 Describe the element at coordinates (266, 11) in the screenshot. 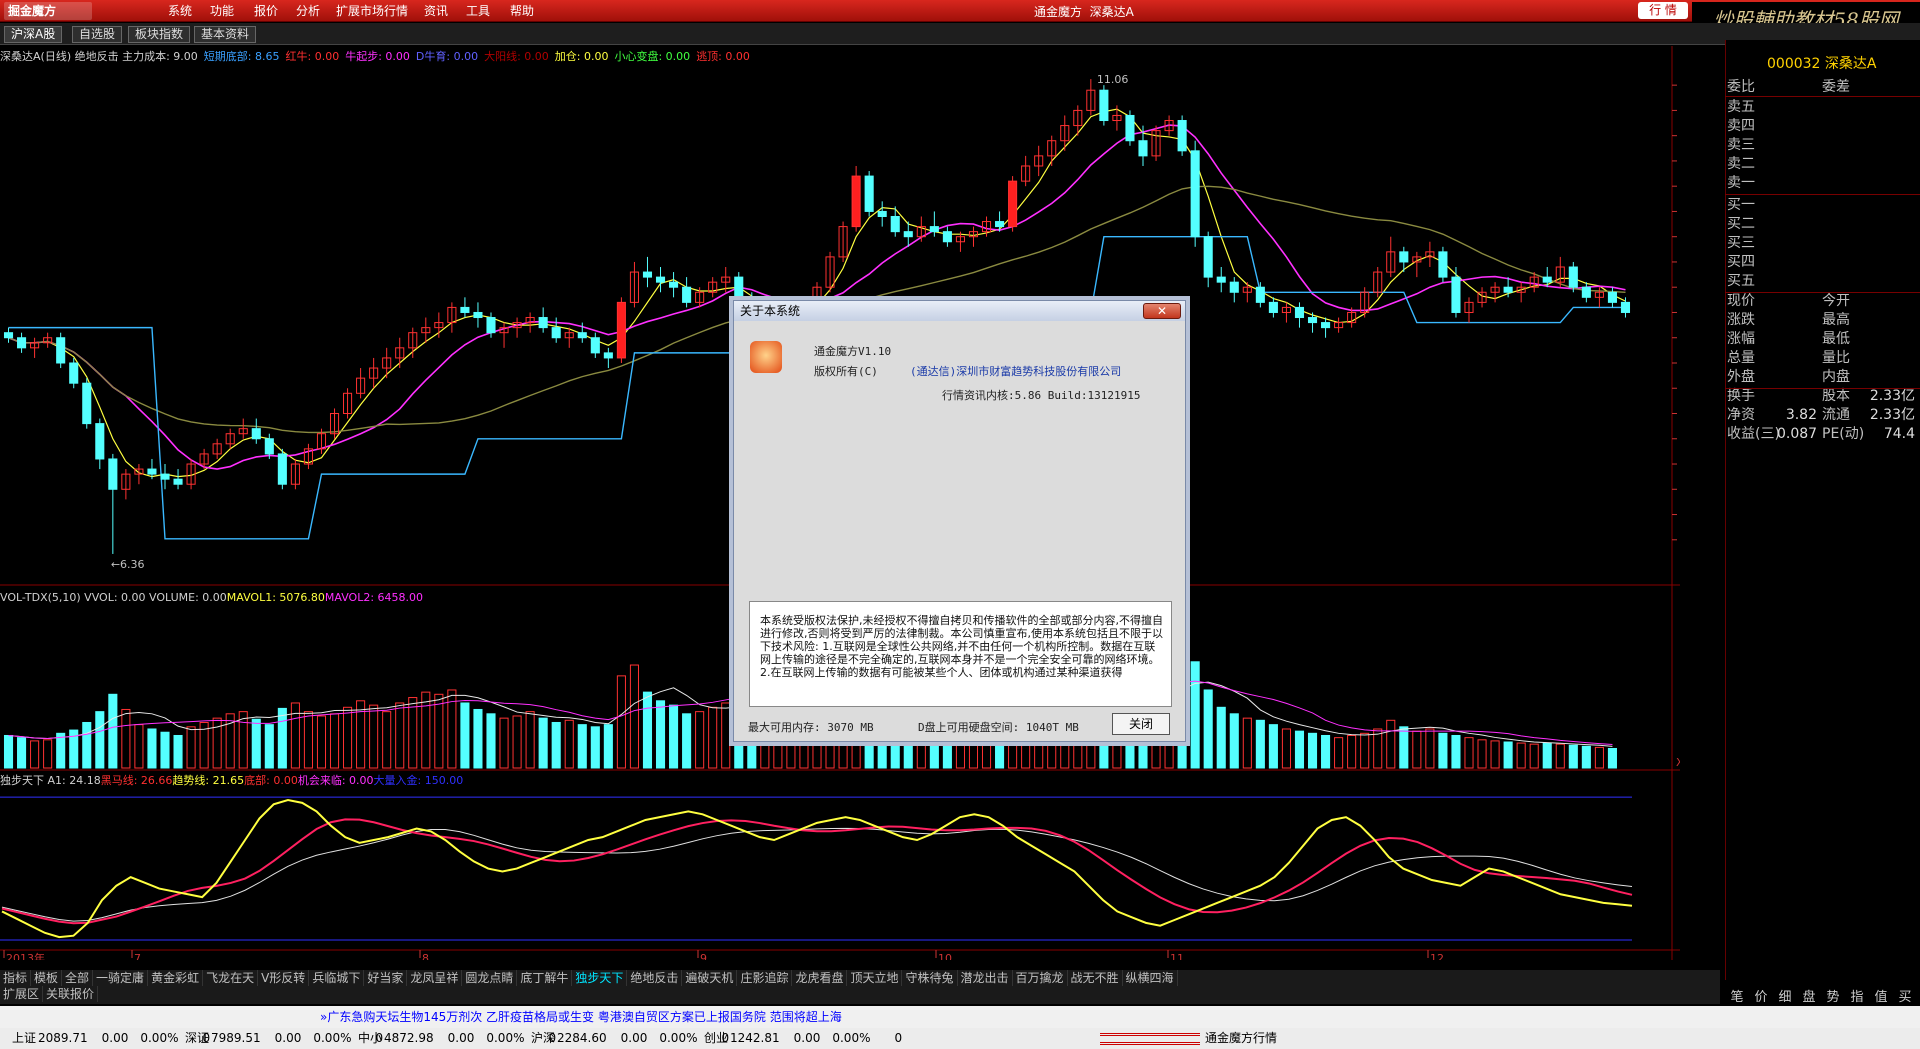

I see `menu-quote: 报价` at that location.